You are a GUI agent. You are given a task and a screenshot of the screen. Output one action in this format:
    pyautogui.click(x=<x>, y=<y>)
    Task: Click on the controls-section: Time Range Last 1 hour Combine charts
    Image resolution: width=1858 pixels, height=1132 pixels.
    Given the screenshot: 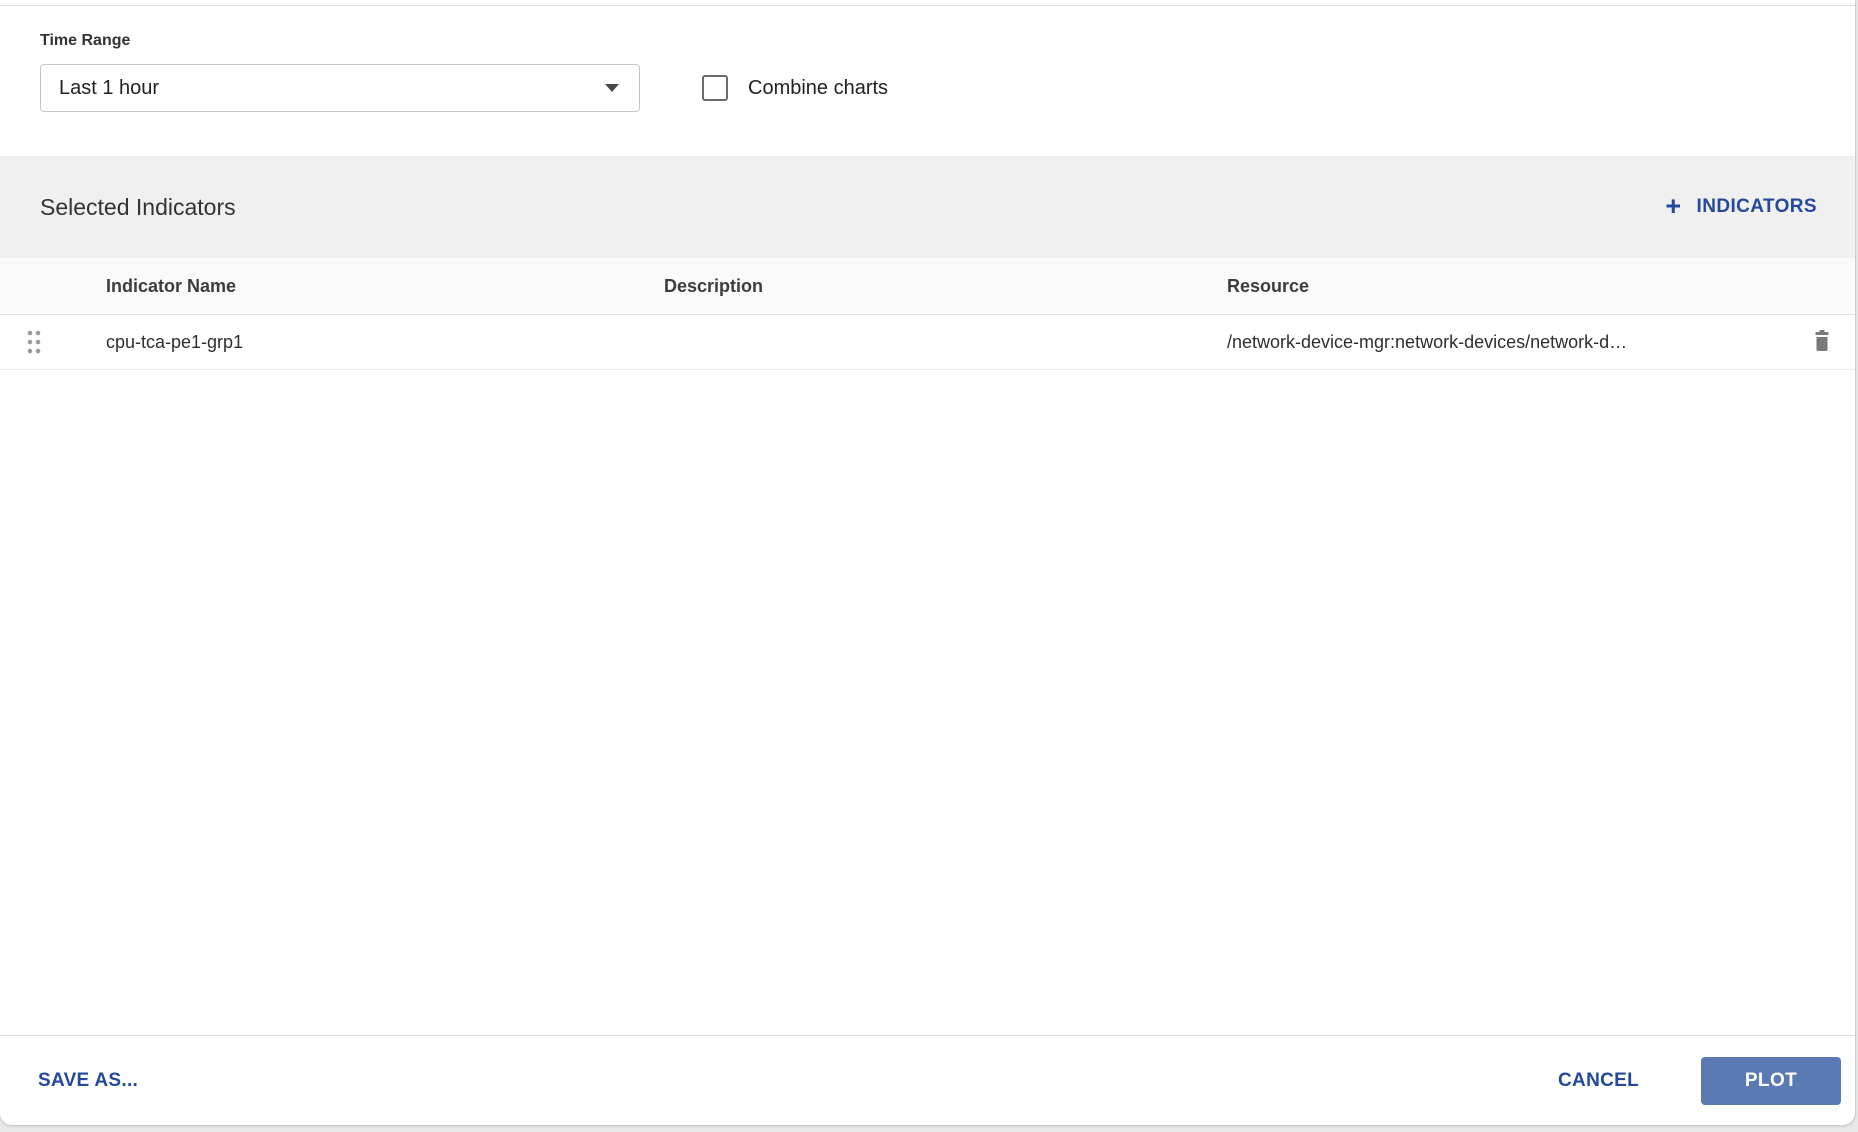 What is the action you would take?
    pyautogui.click(x=927, y=81)
    